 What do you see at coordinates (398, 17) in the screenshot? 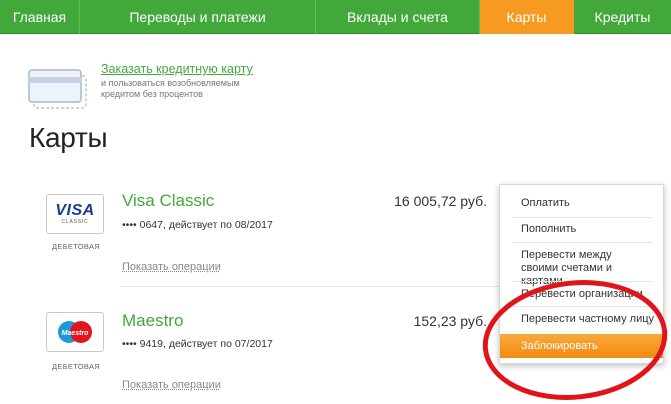
I see `nav-tab-deposits: Вклады и счета` at bounding box center [398, 17].